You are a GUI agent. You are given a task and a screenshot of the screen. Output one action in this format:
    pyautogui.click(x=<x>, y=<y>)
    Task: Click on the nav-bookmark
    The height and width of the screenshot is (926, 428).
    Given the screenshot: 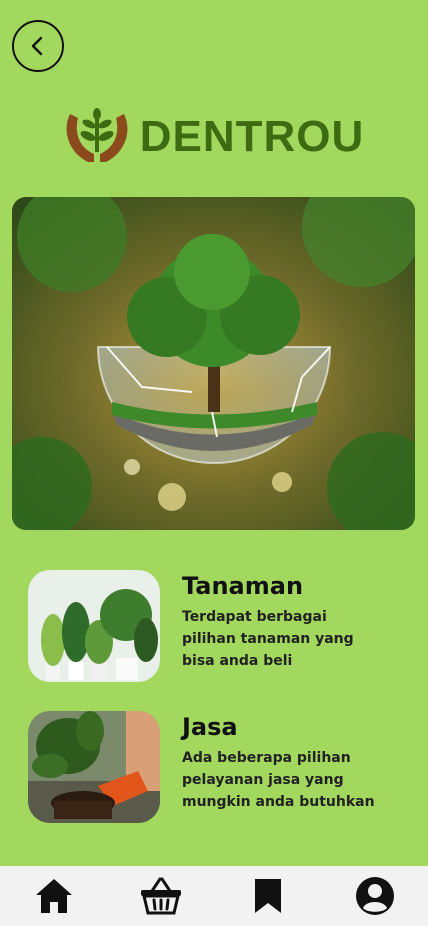 What is the action you would take?
    pyautogui.click(x=268, y=896)
    